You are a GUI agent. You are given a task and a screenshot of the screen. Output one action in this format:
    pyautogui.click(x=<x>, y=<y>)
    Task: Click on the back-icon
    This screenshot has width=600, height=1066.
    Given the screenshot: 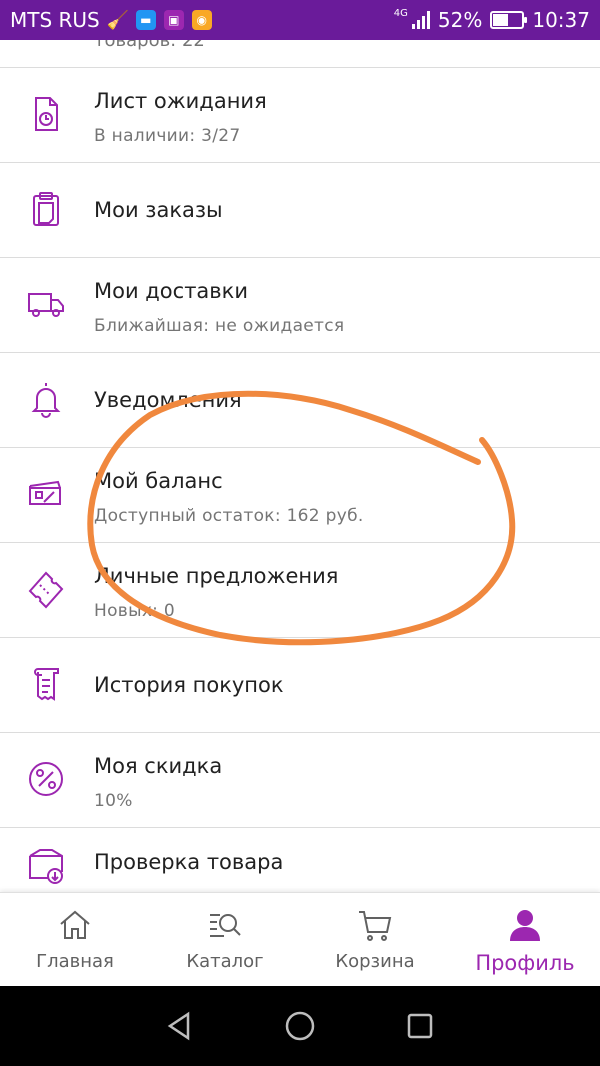 What is the action you would take?
    pyautogui.click(x=180, y=1026)
    